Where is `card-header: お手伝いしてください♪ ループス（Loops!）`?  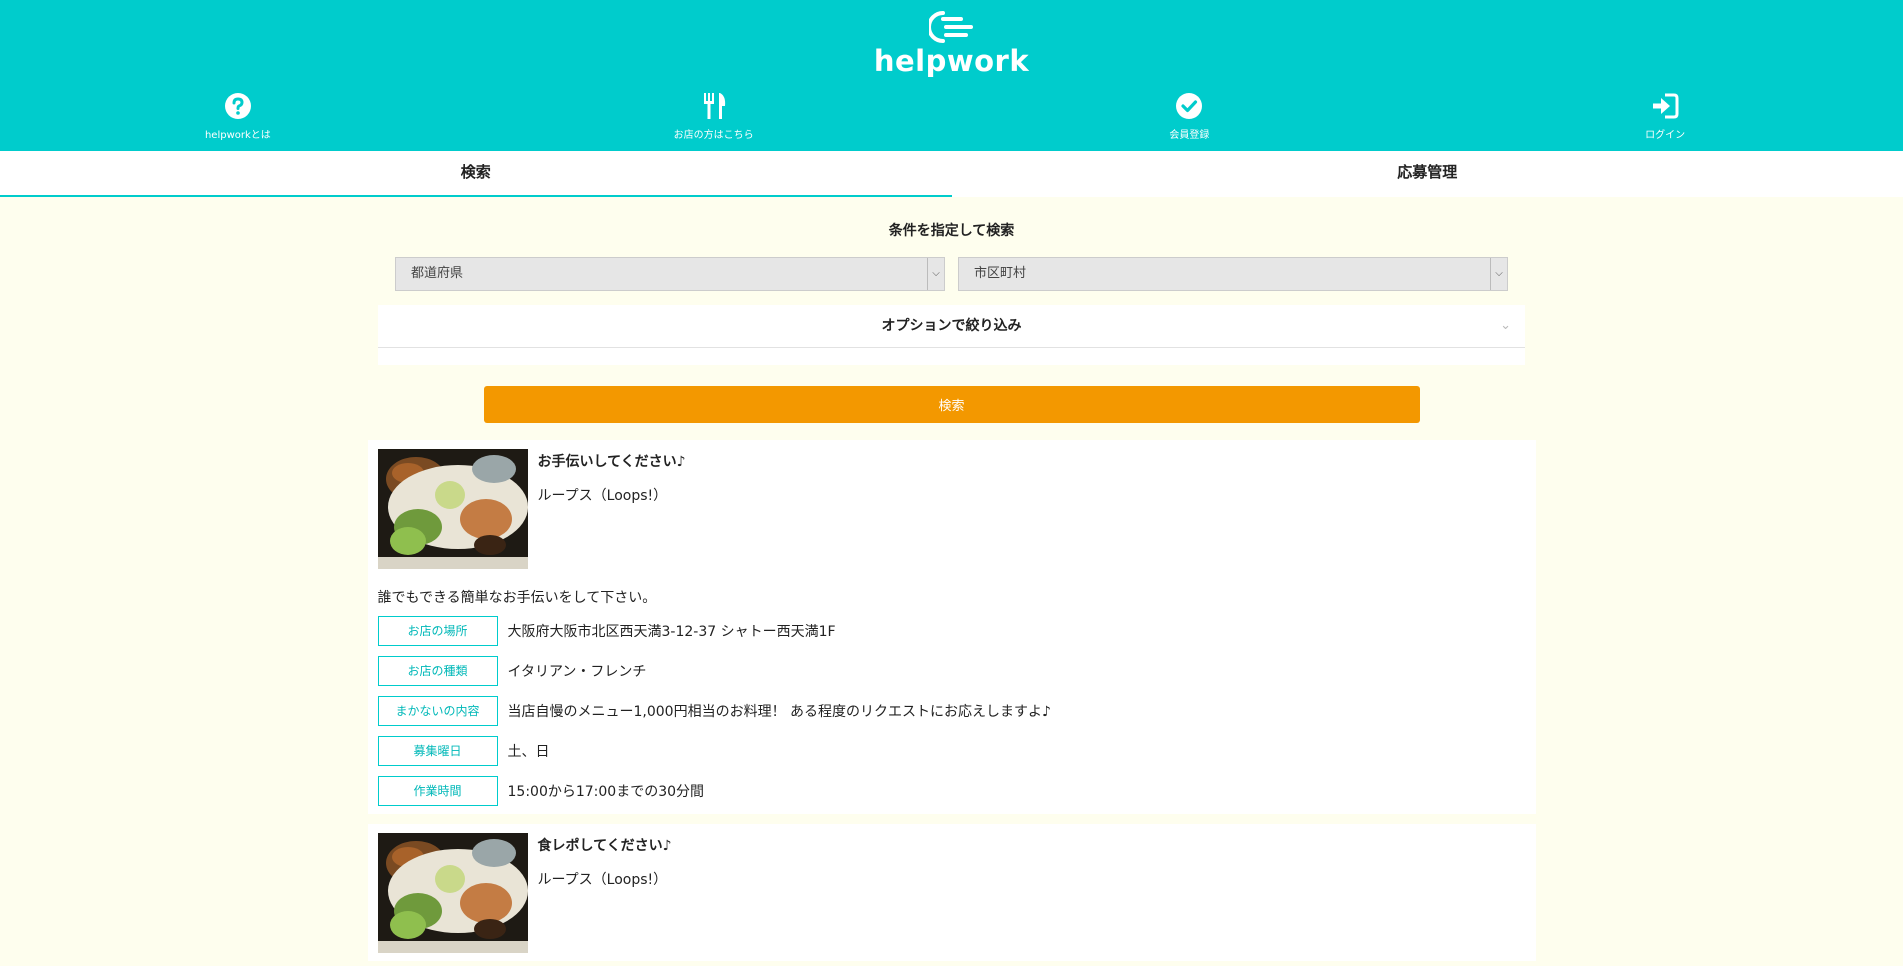 card-header: お手伝いしてください♪ ループス（Loops!） is located at coordinates (951, 509).